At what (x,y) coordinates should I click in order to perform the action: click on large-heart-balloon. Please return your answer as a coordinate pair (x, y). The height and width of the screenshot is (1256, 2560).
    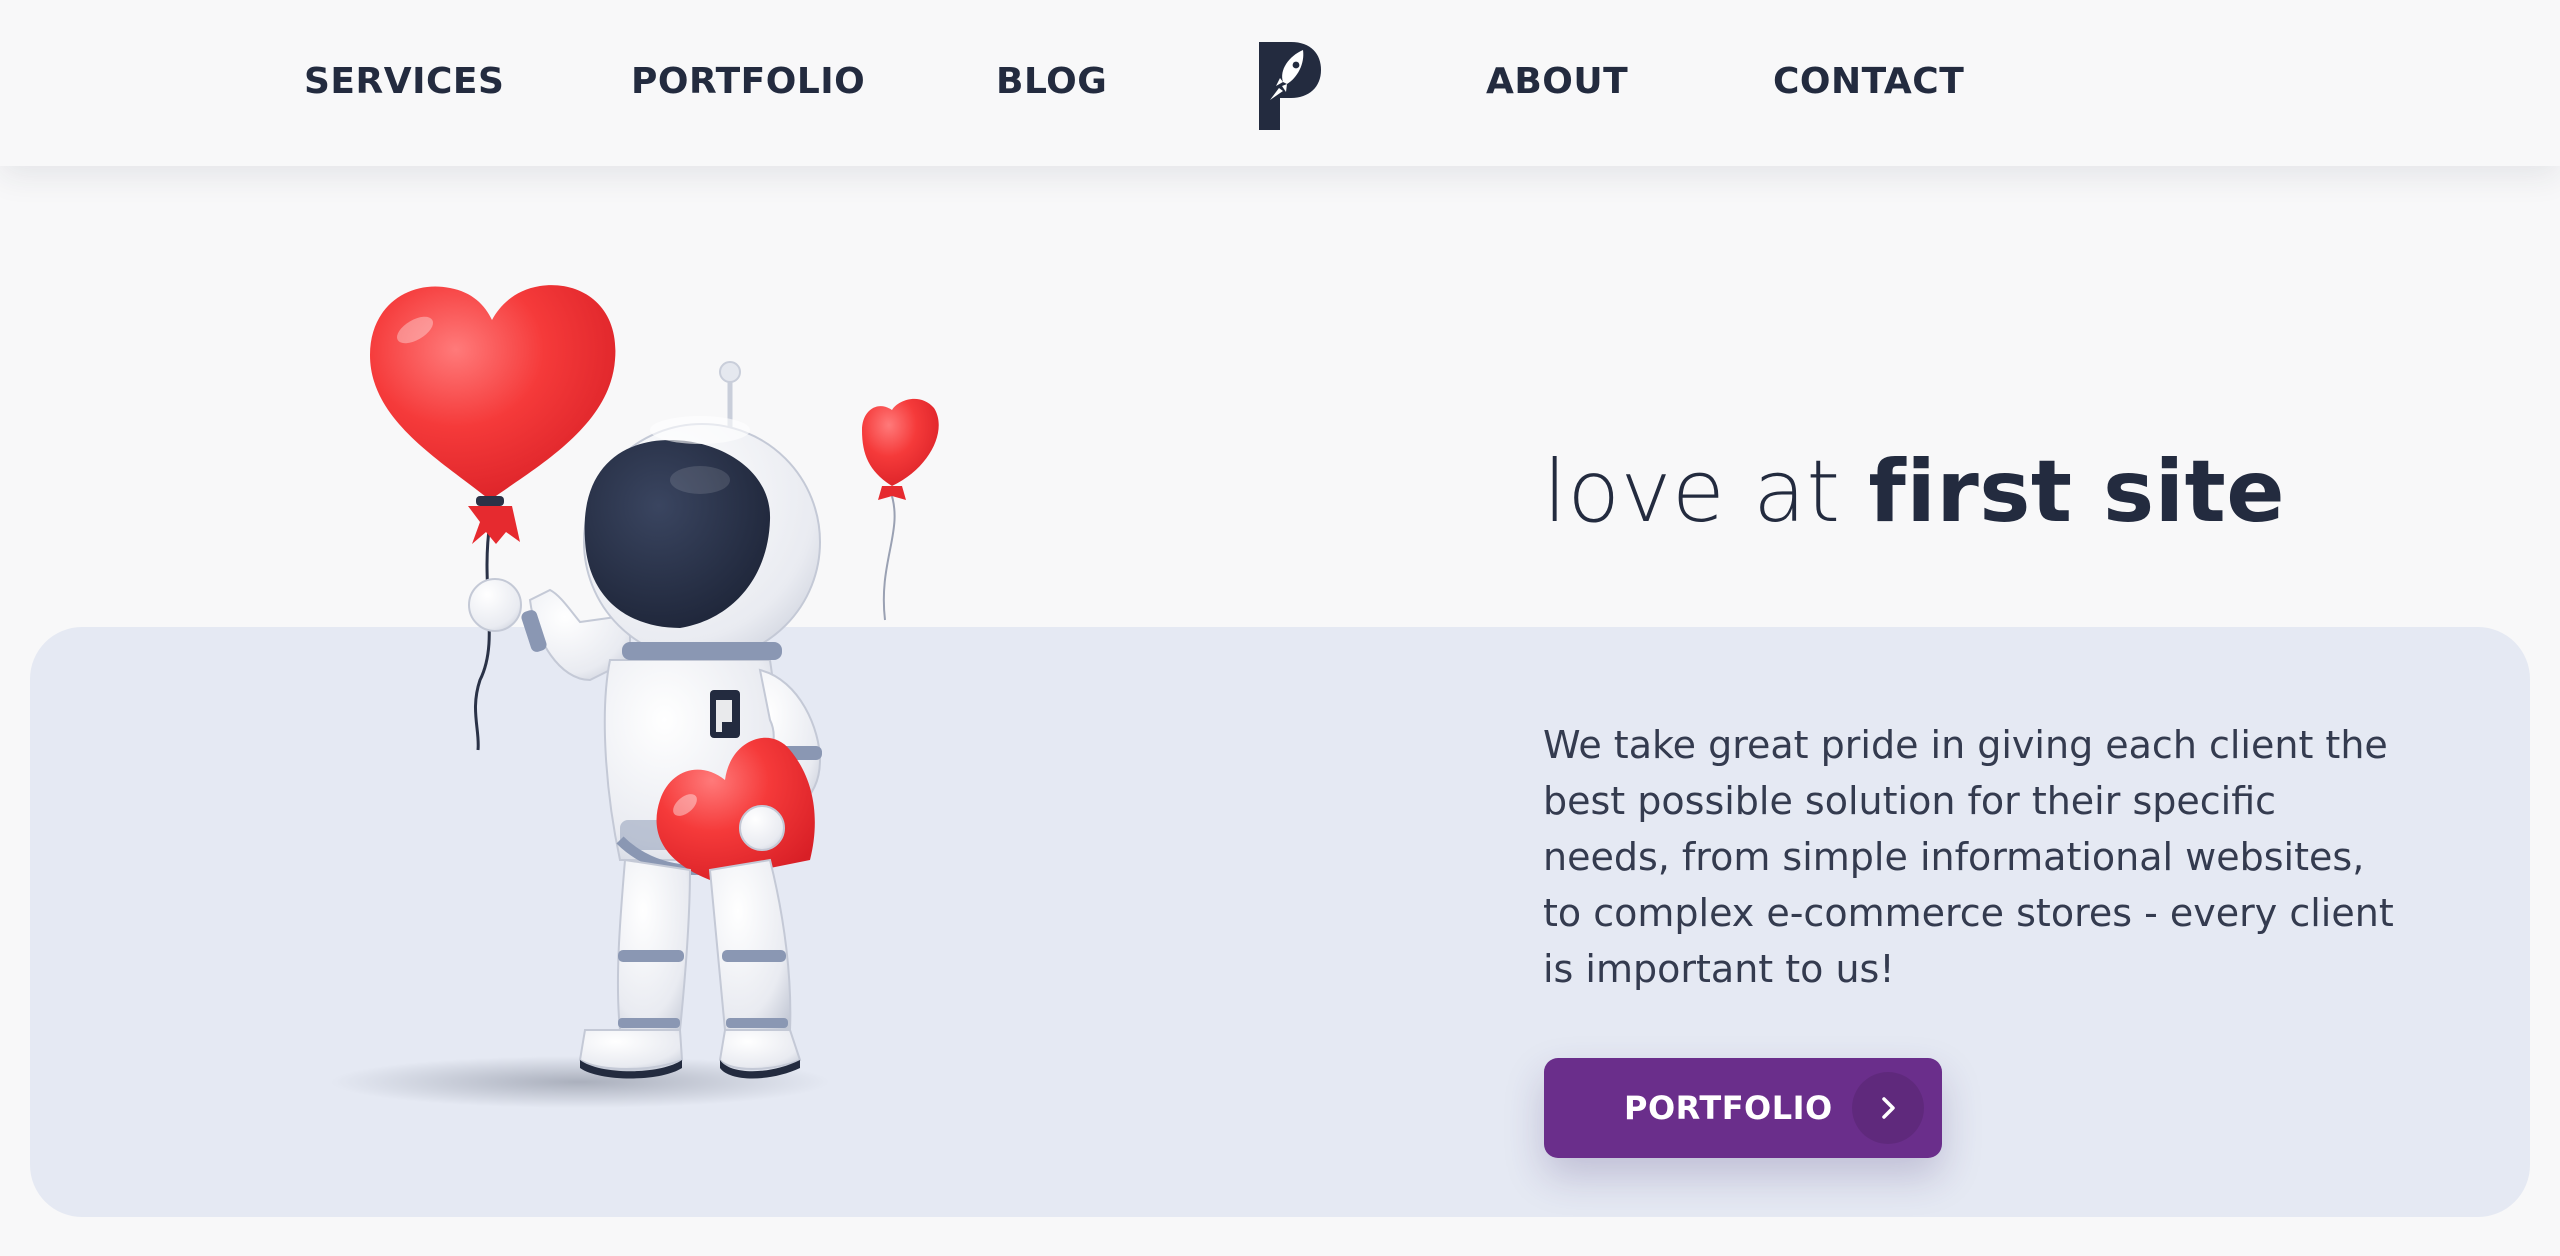
    Looking at the image, I should click on (493, 414).